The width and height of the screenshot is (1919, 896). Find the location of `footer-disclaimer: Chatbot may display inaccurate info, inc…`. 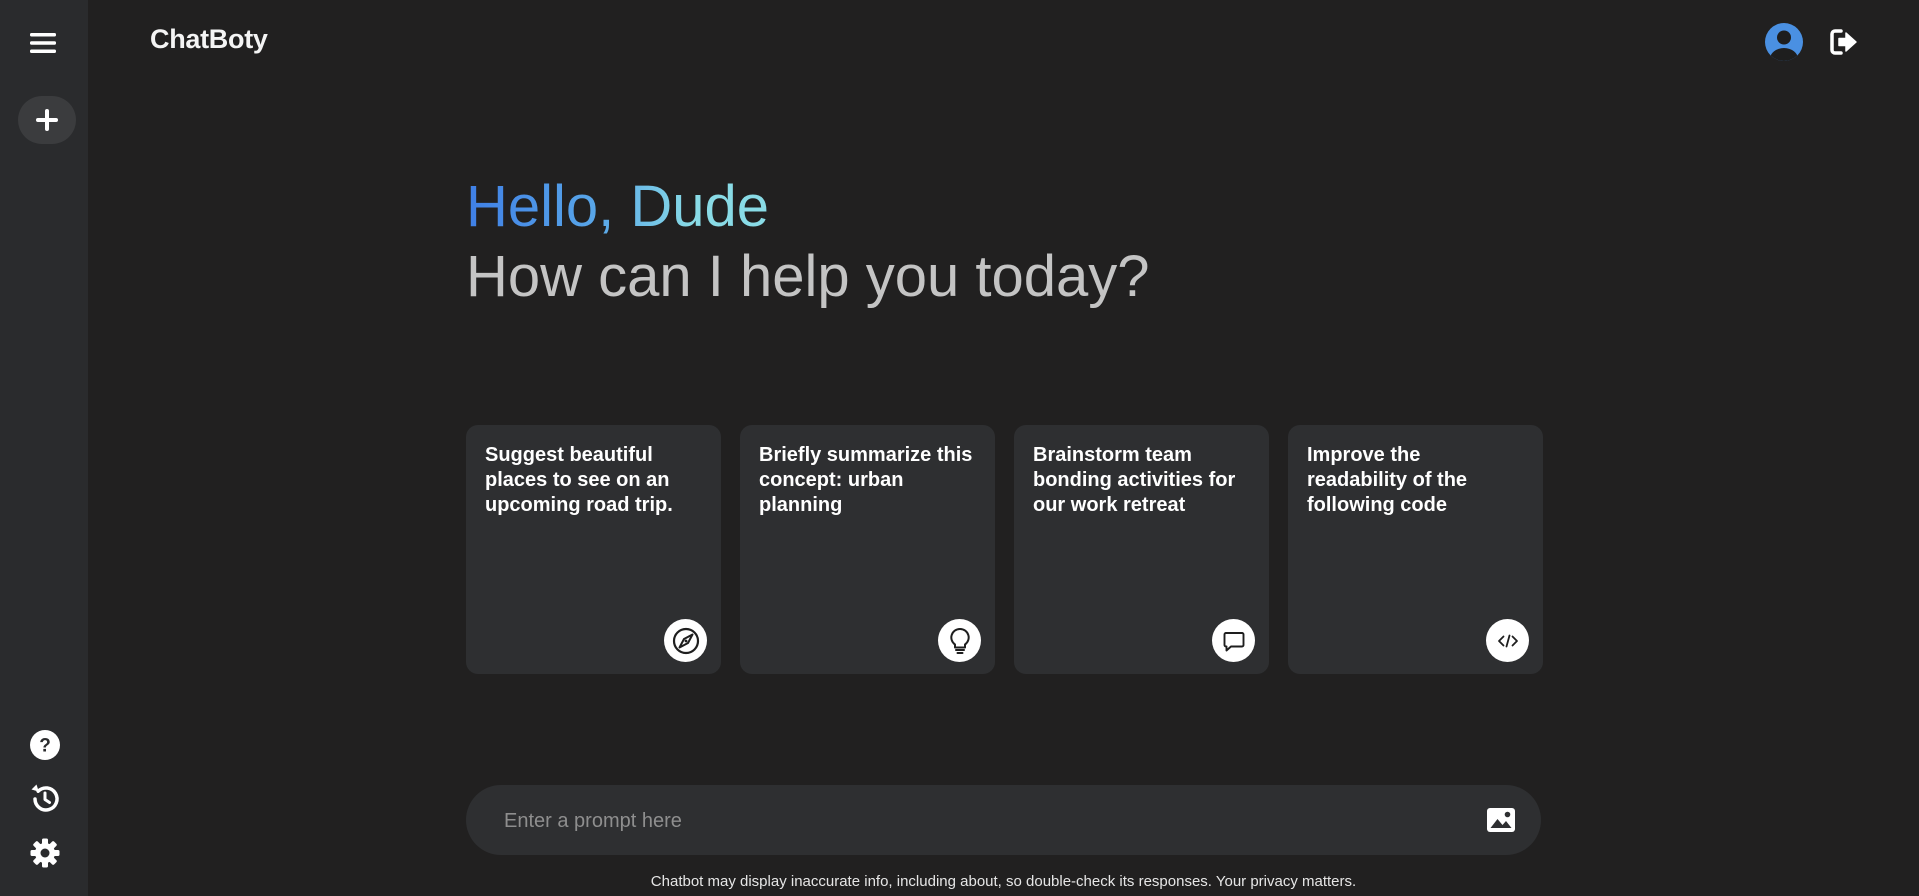

footer-disclaimer: Chatbot may display inaccurate info, inc… is located at coordinates (1003, 881).